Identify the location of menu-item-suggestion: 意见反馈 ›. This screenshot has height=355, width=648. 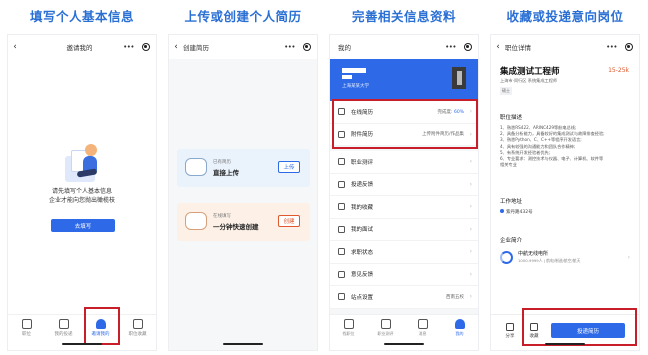
(404, 275).